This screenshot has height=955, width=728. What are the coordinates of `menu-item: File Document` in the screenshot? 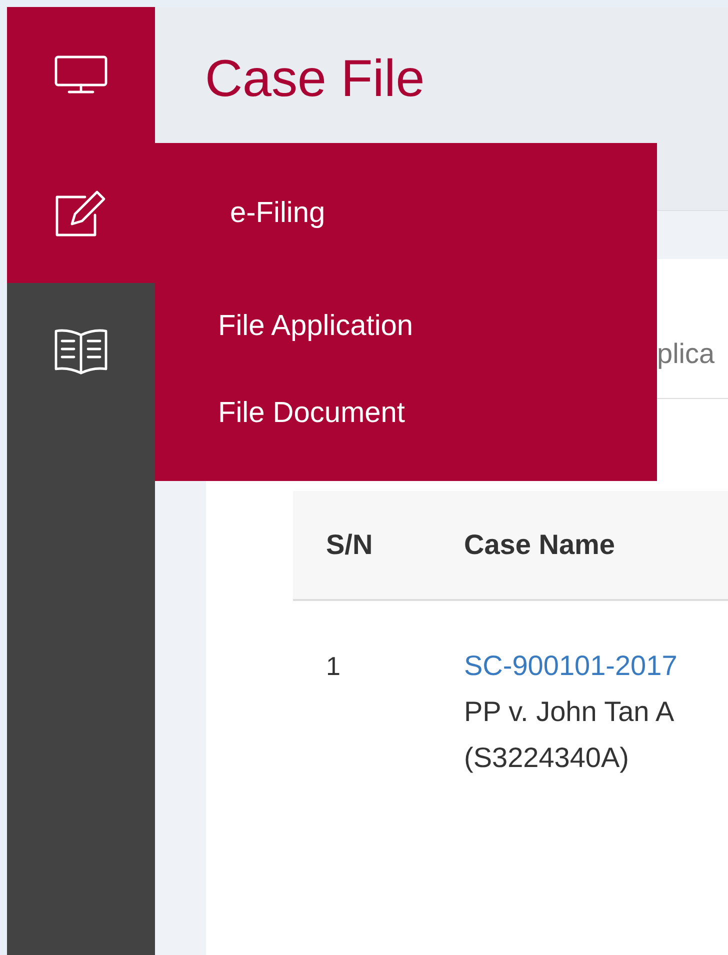 It's located at (311, 413).